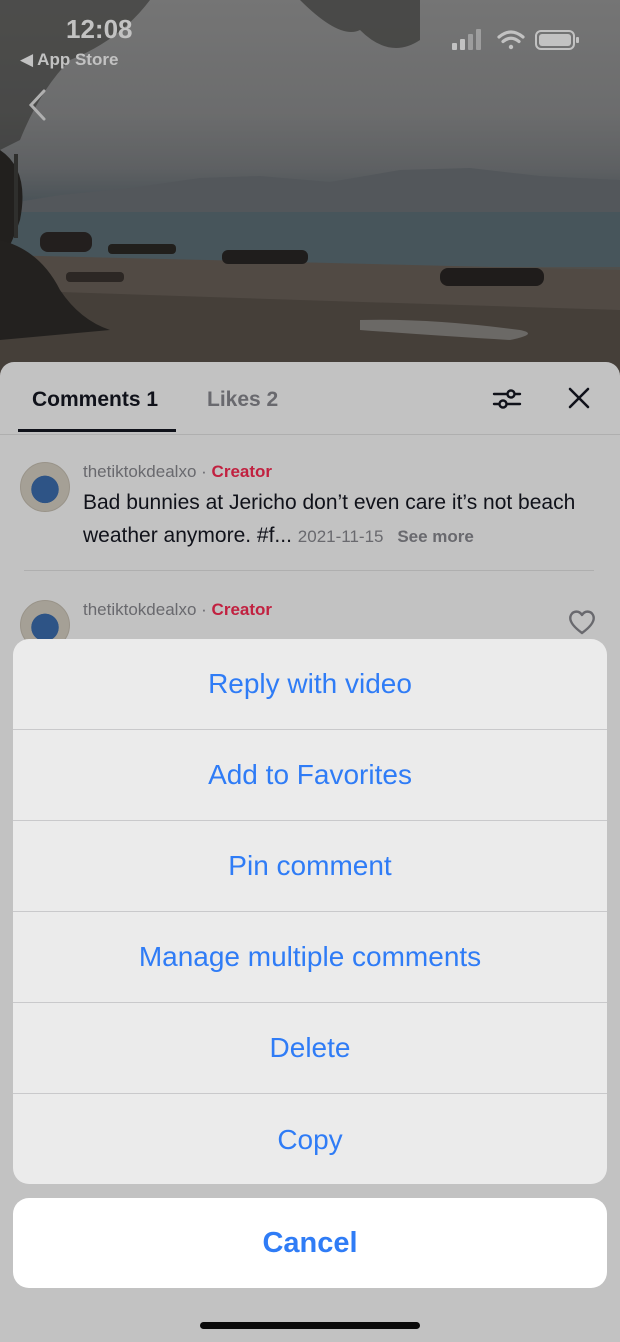 The width and height of the screenshot is (620, 1342). What do you see at coordinates (310, 957) in the screenshot?
I see `manage-multiple-comments-button: Manage multiple comments` at bounding box center [310, 957].